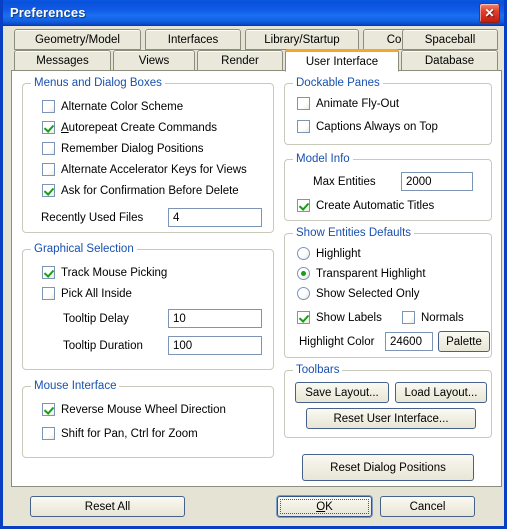  I want to click on group-legend: Model Info, so click(323, 159).